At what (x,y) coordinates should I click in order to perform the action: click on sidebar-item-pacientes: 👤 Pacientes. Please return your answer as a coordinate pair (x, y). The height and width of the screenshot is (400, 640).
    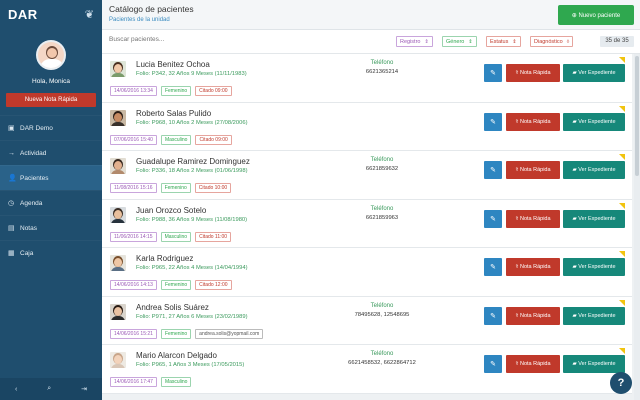
    Looking at the image, I should click on (51, 177).